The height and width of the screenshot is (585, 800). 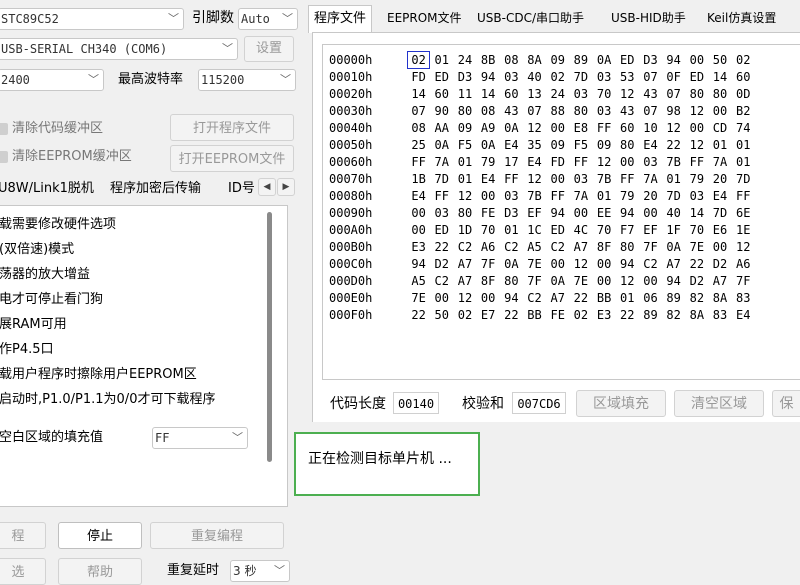 What do you see at coordinates (650, 128) in the screenshot?
I see `hex-byte: 10` at bounding box center [650, 128].